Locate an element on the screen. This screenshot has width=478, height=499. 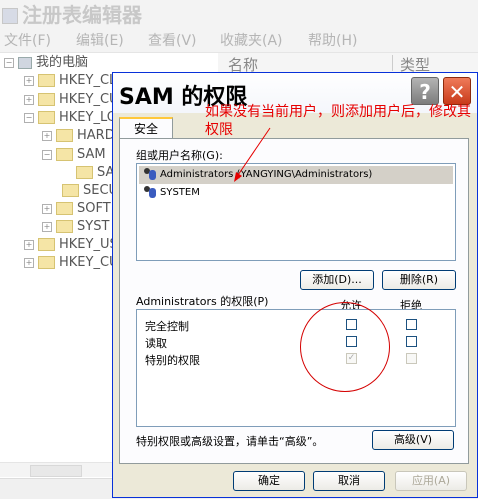
deny-special-checkbox is located at coordinates (411, 358).